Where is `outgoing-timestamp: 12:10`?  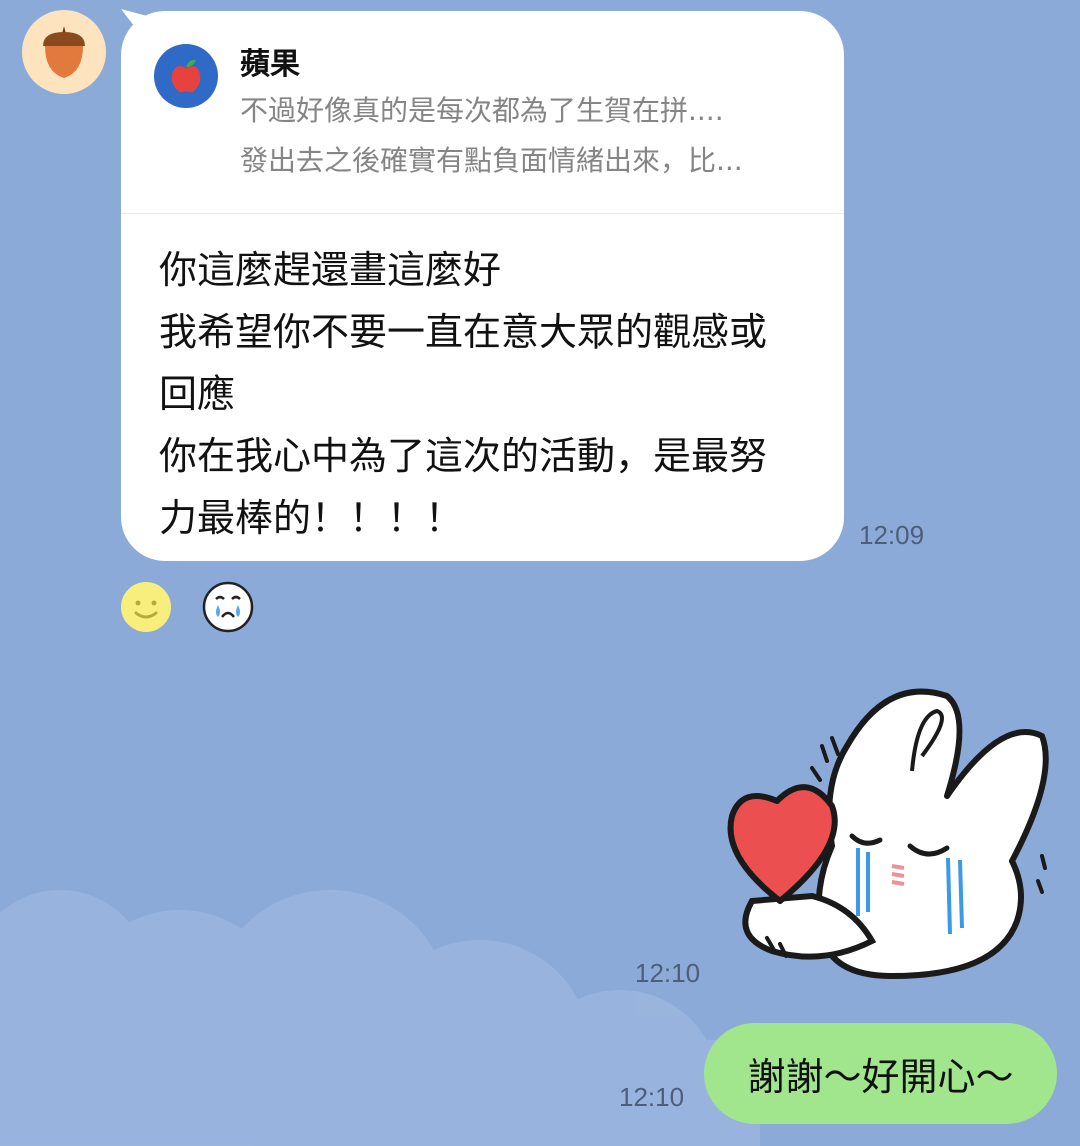 outgoing-timestamp: 12:10 is located at coordinates (652, 1097).